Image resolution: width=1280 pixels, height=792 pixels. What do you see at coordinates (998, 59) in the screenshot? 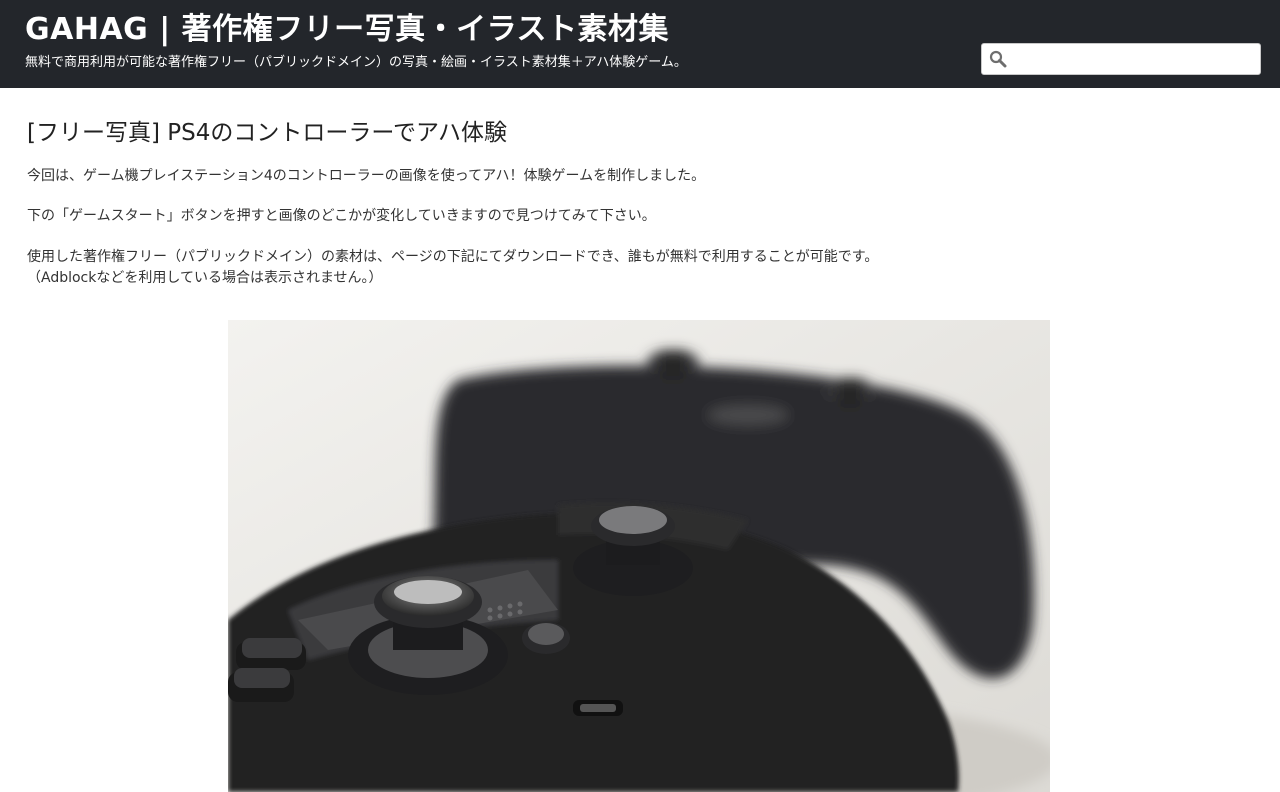
I see `search-icon` at bounding box center [998, 59].